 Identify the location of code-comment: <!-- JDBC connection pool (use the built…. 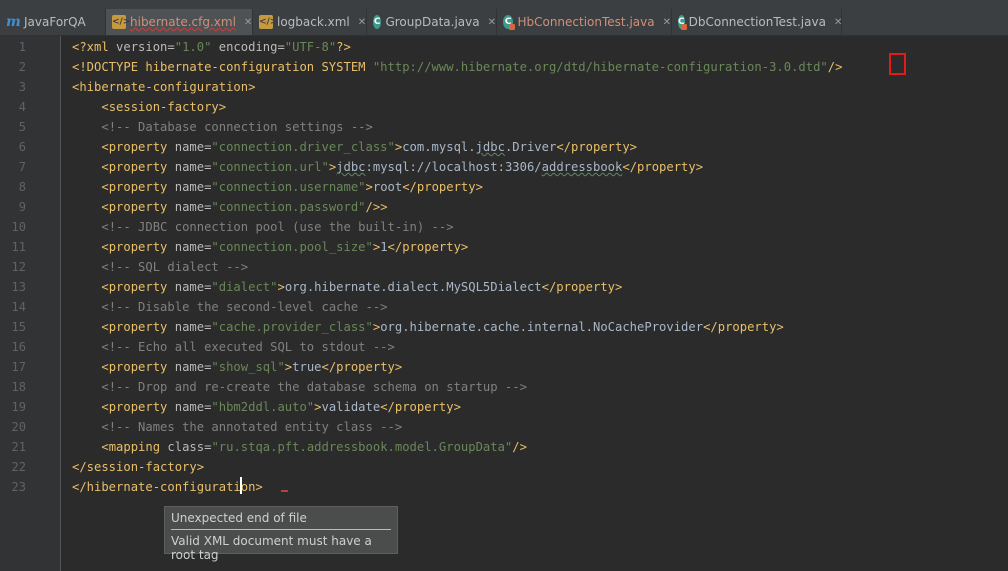
(277, 227).